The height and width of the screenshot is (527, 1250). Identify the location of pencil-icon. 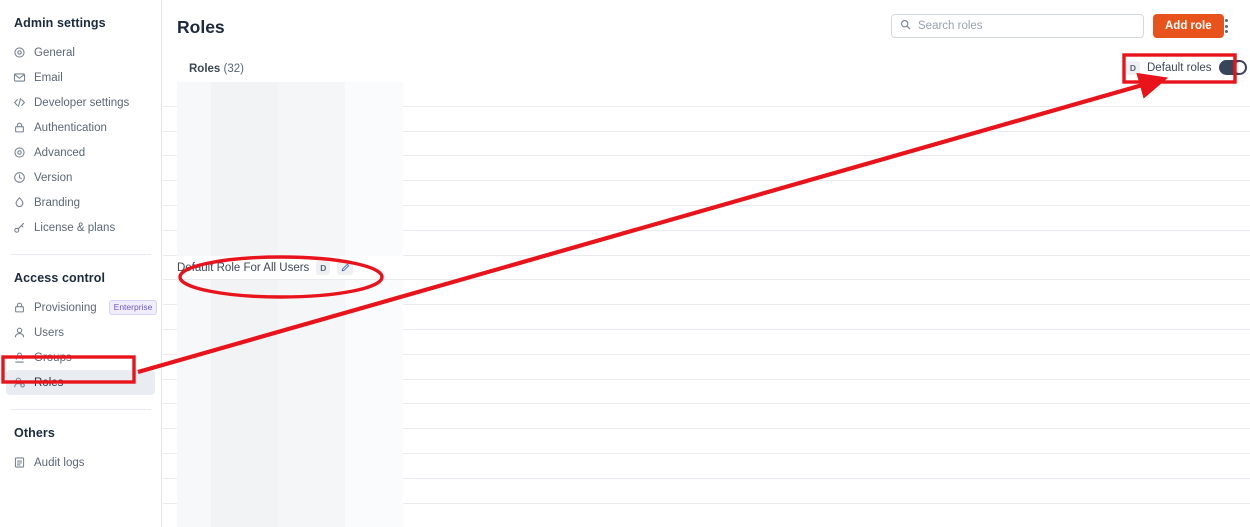
(345, 268).